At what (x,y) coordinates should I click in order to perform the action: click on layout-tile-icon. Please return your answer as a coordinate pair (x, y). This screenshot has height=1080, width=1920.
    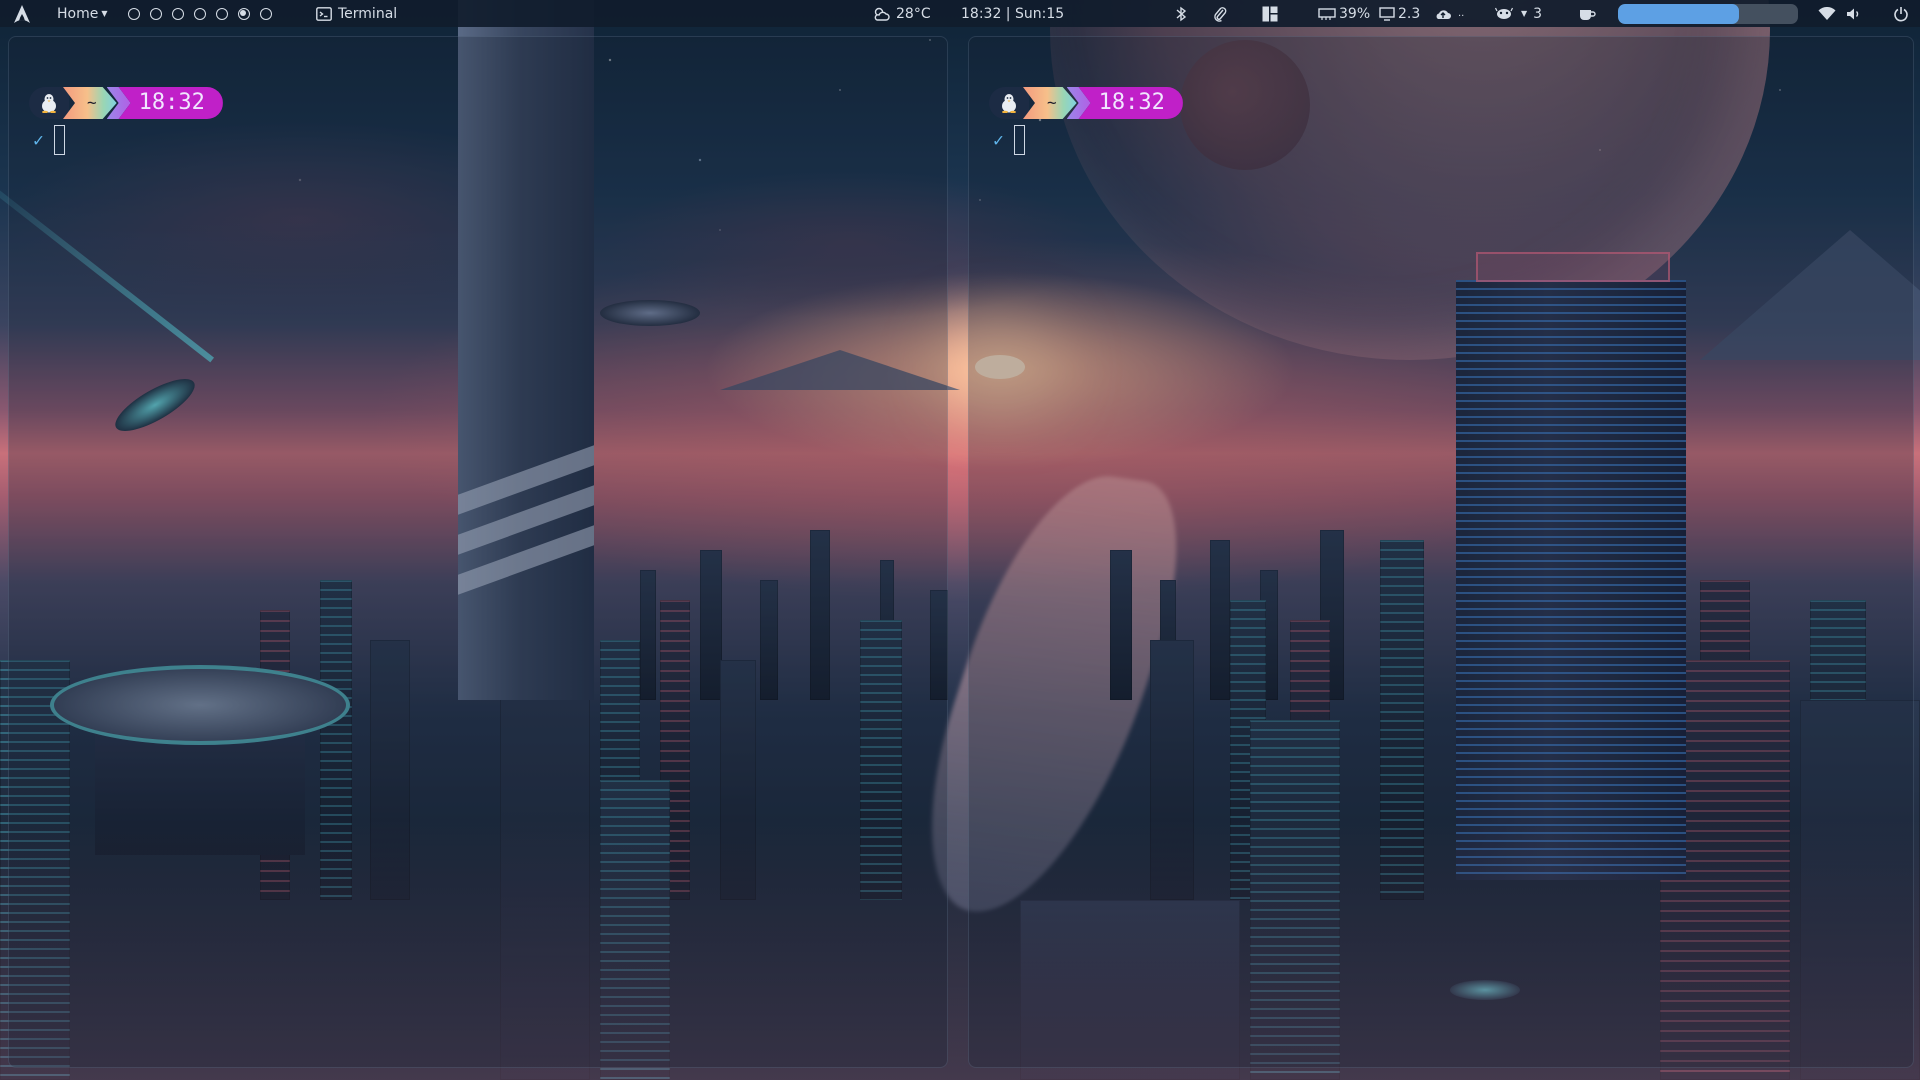
    Looking at the image, I should click on (1270, 13).